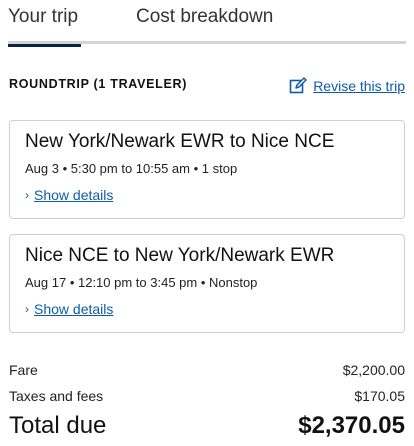 This screenshot has height=446, width=414. What do you see at coordinates (298, 85) in the screenshot?
I see `edit-icon` at bounding box center [298, 85].